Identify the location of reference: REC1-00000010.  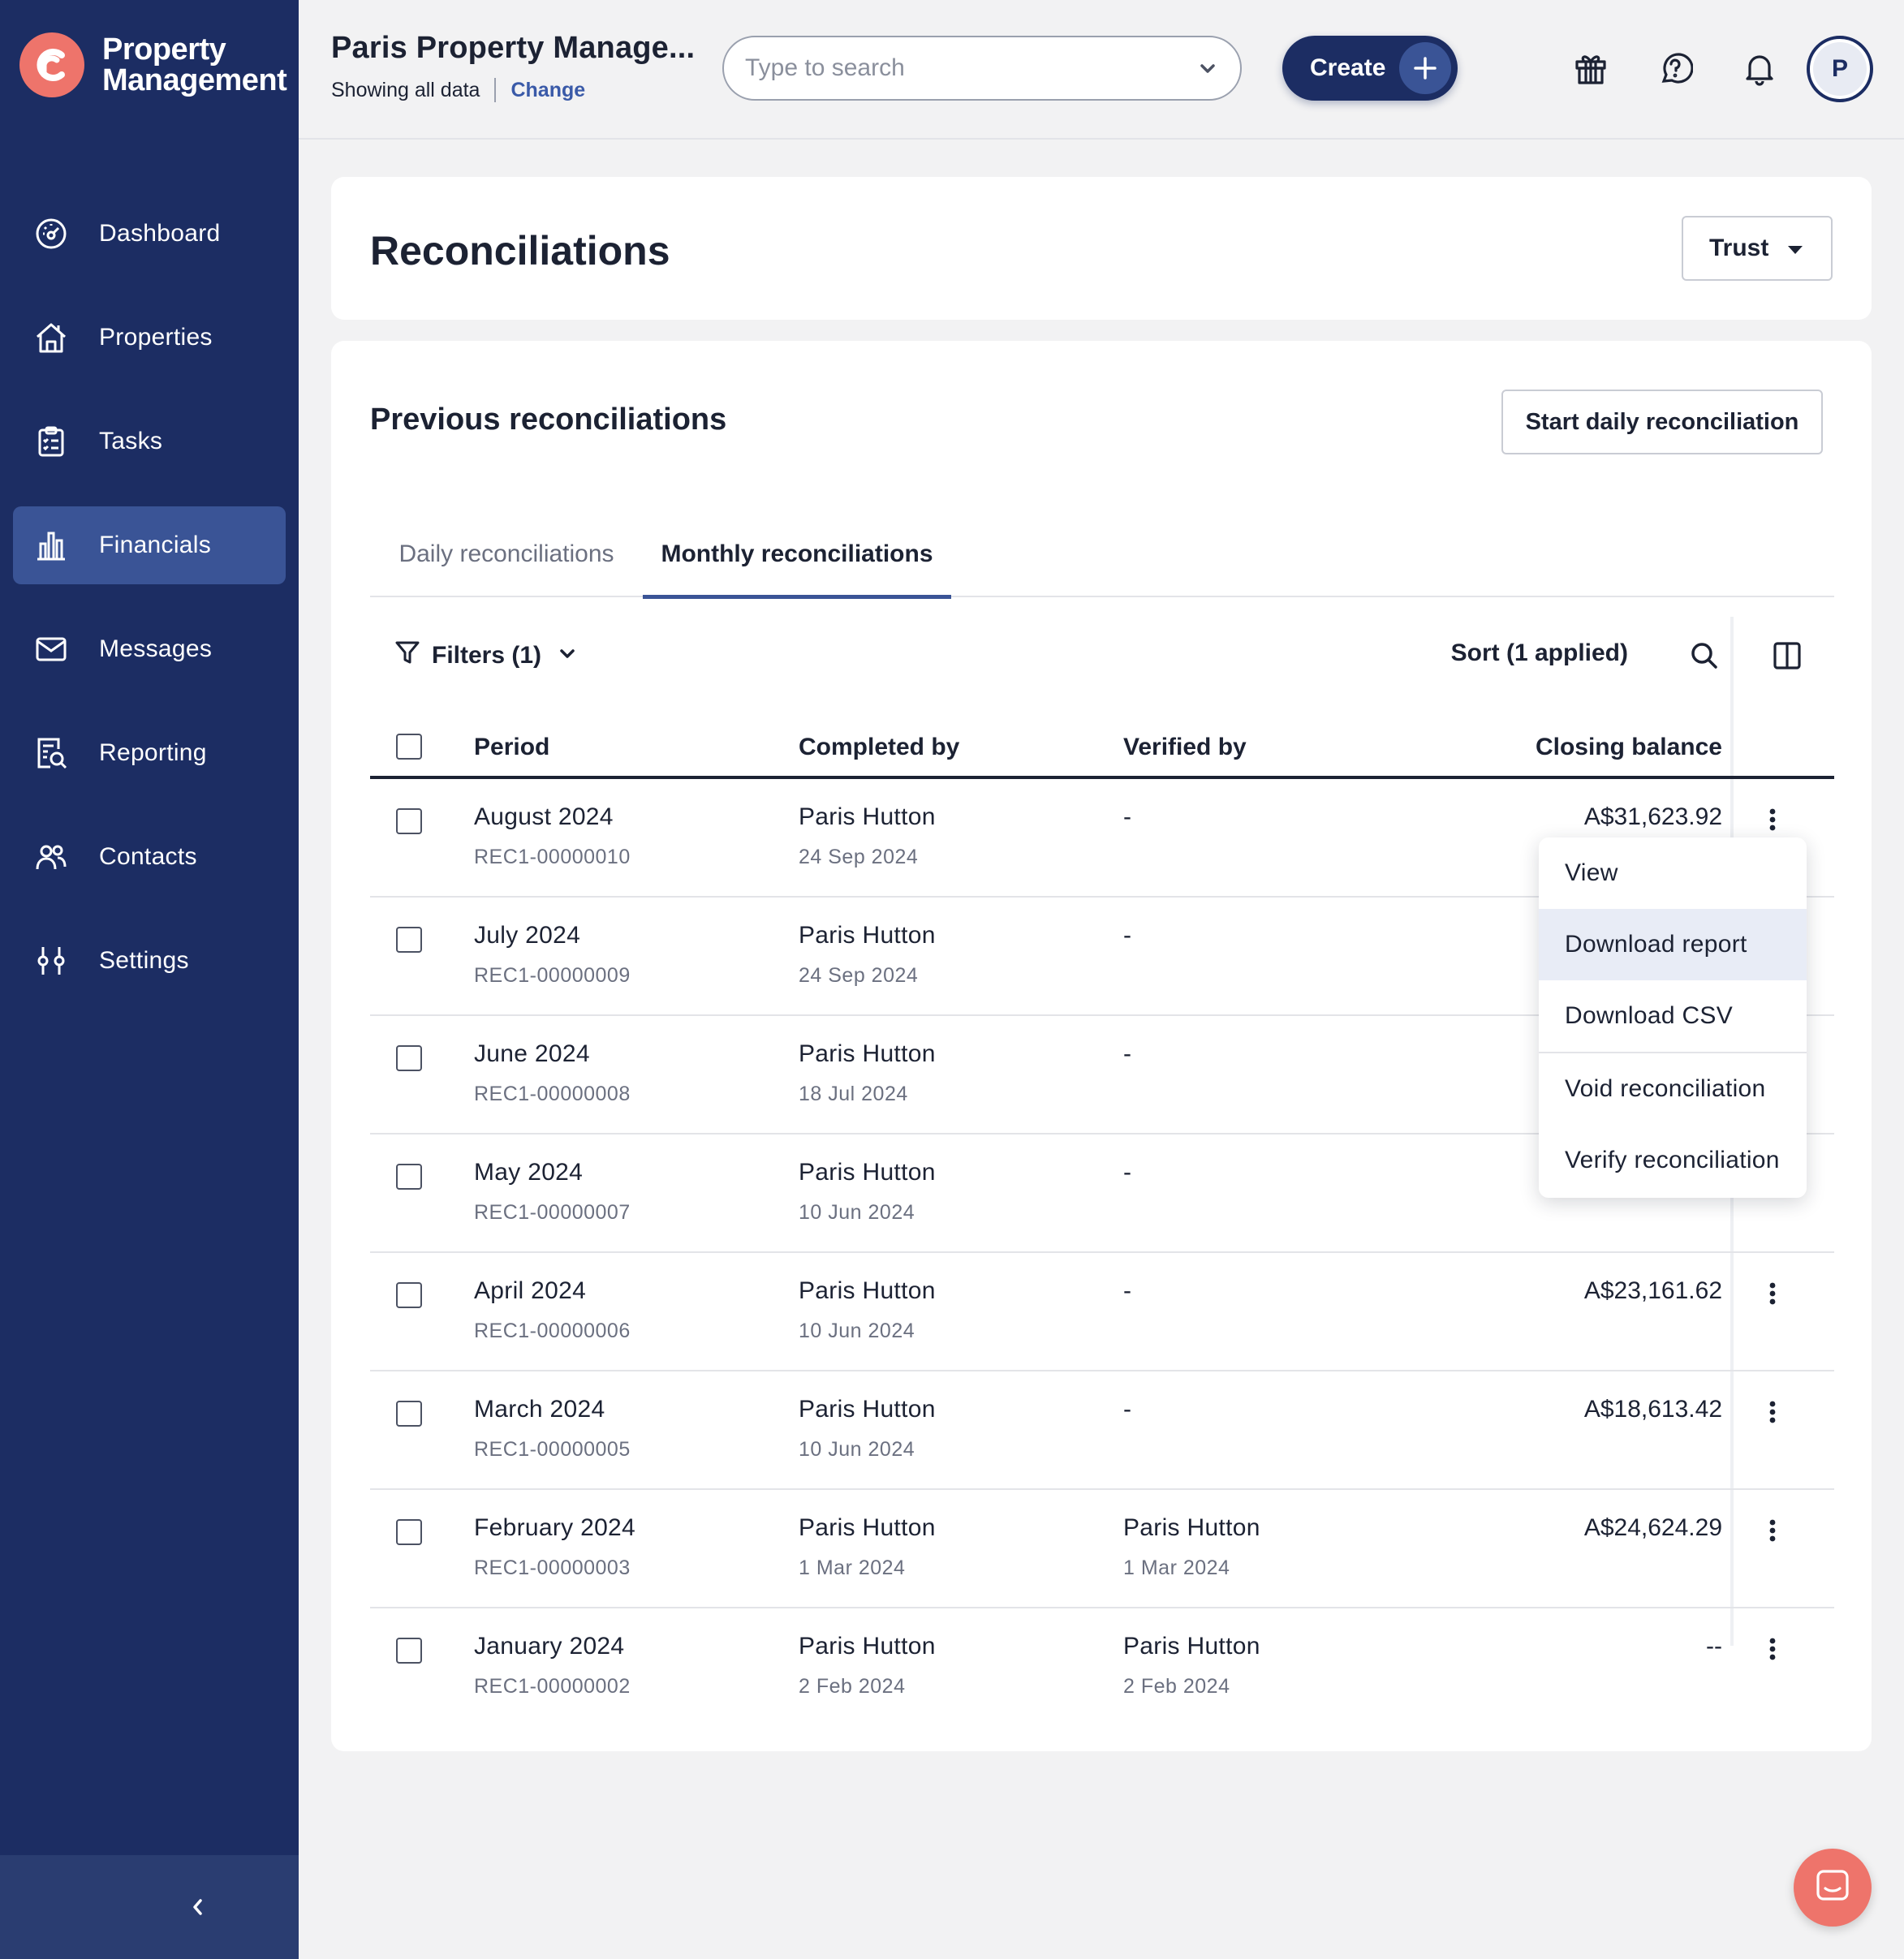
(552, 857).